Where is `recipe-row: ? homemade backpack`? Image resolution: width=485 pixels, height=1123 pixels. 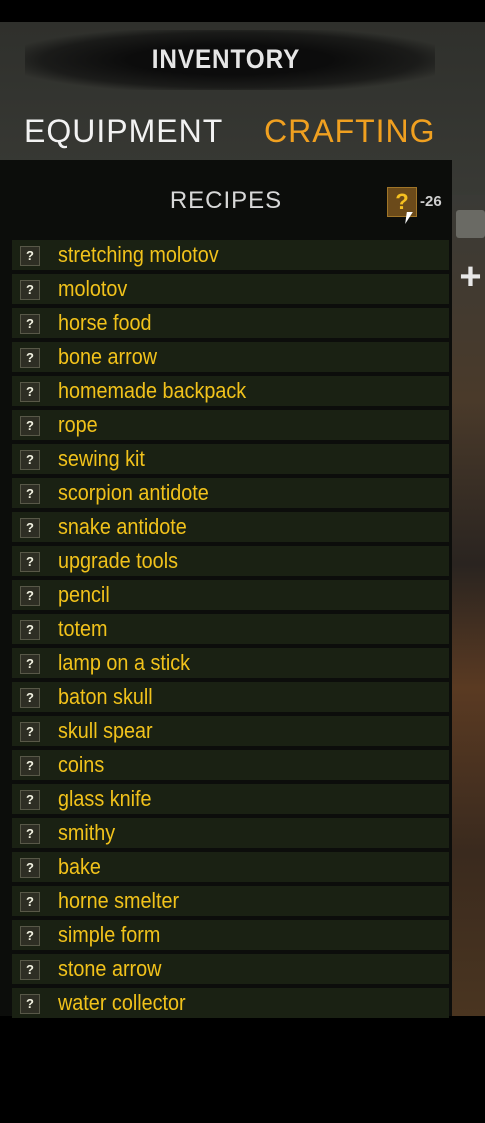 recipe-row: ? homemade backpack is located at coordinates (230, 391).